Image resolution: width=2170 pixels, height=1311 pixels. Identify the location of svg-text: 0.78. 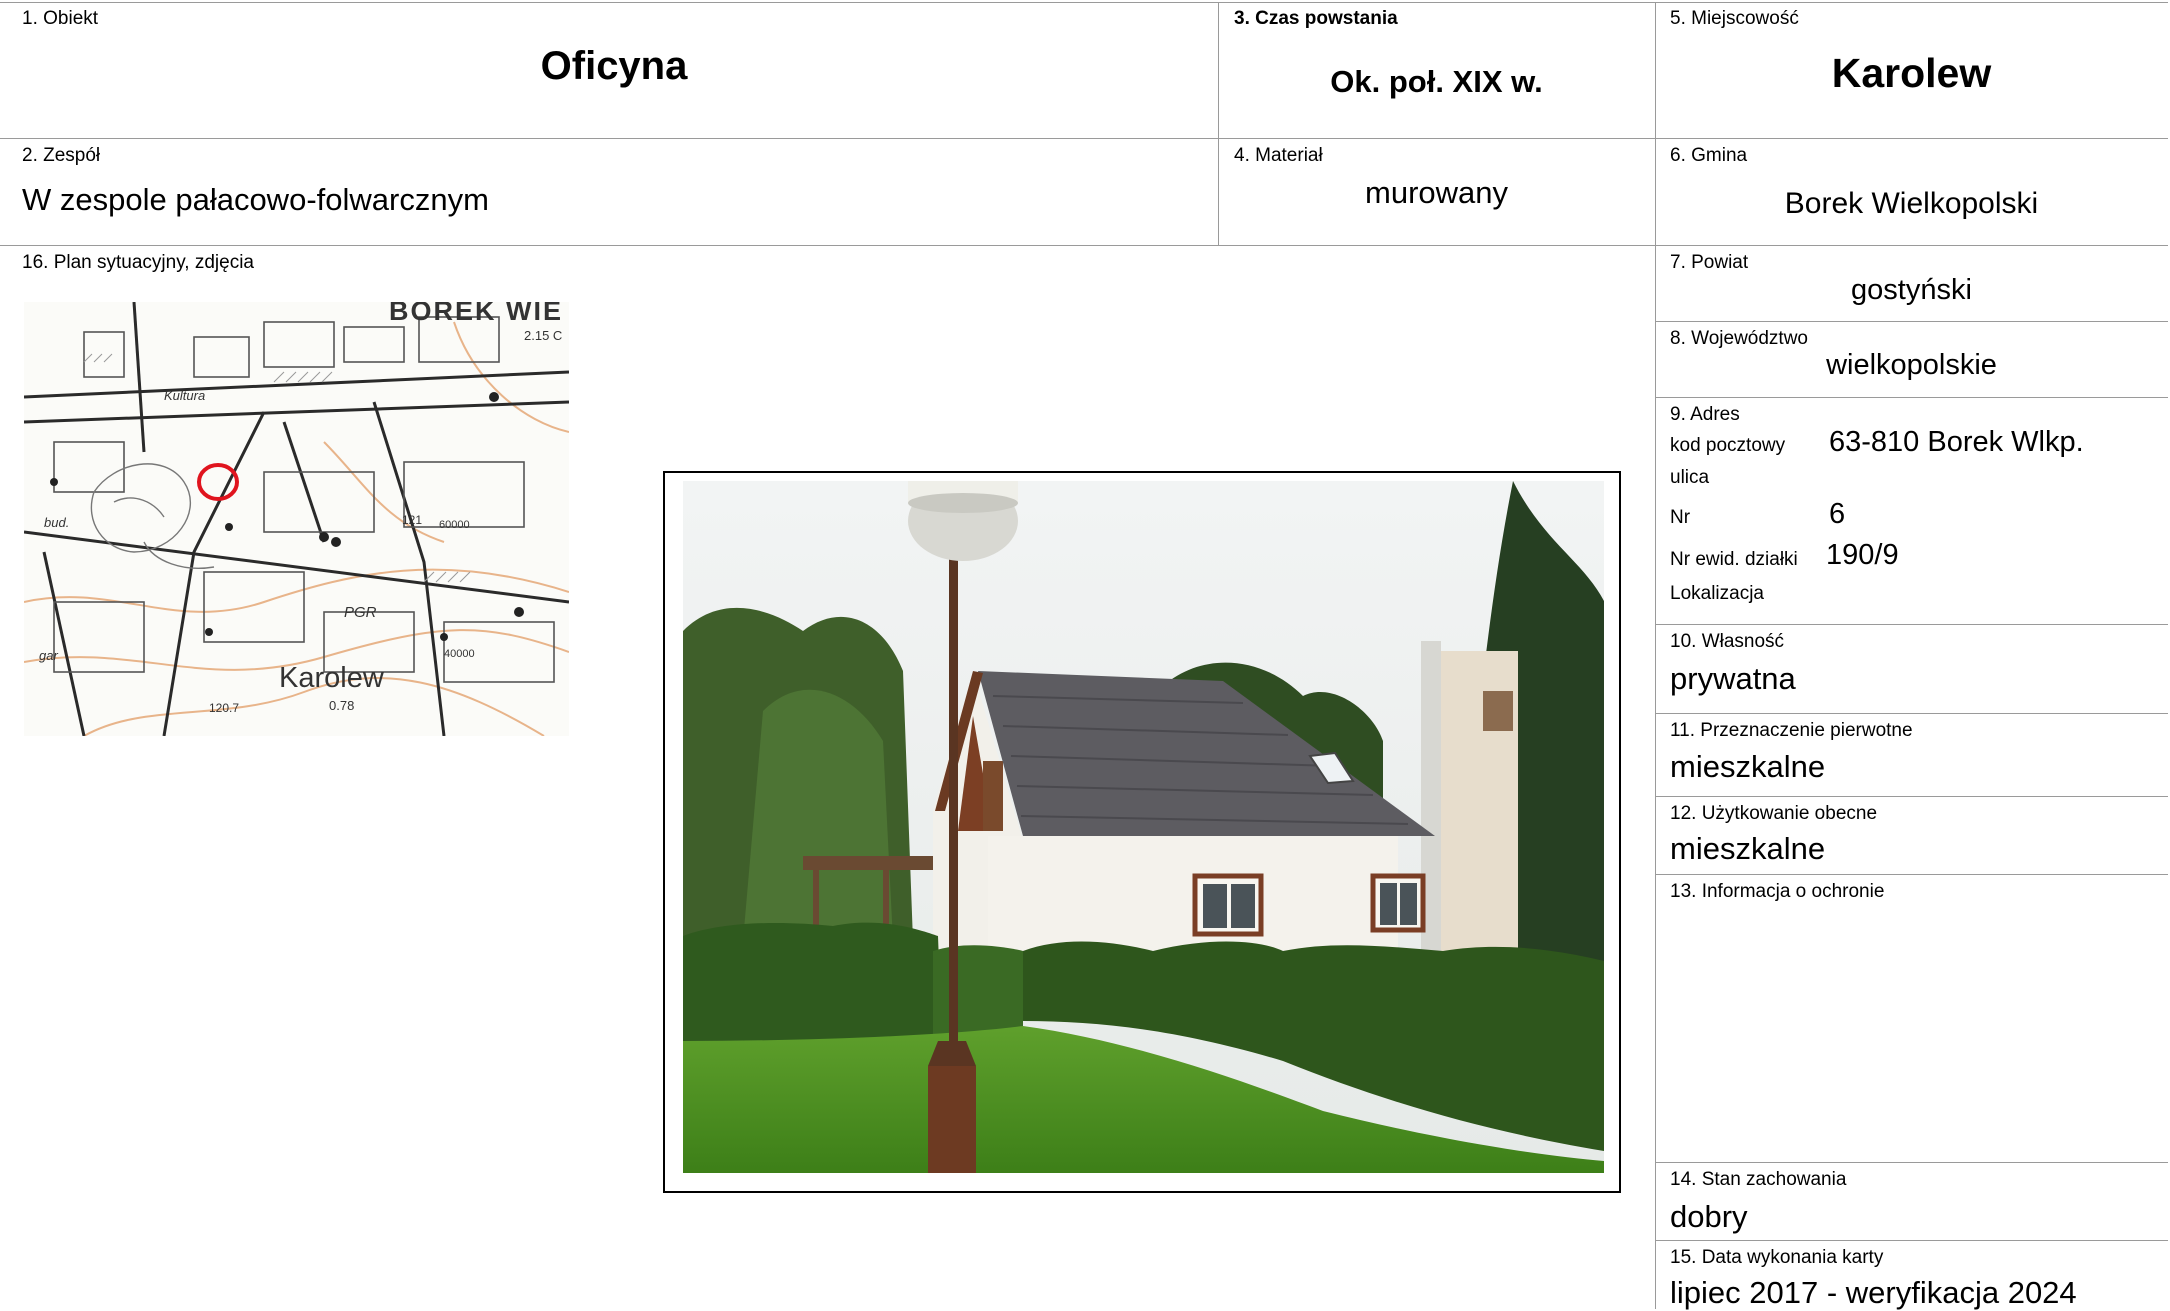
(341, 705).